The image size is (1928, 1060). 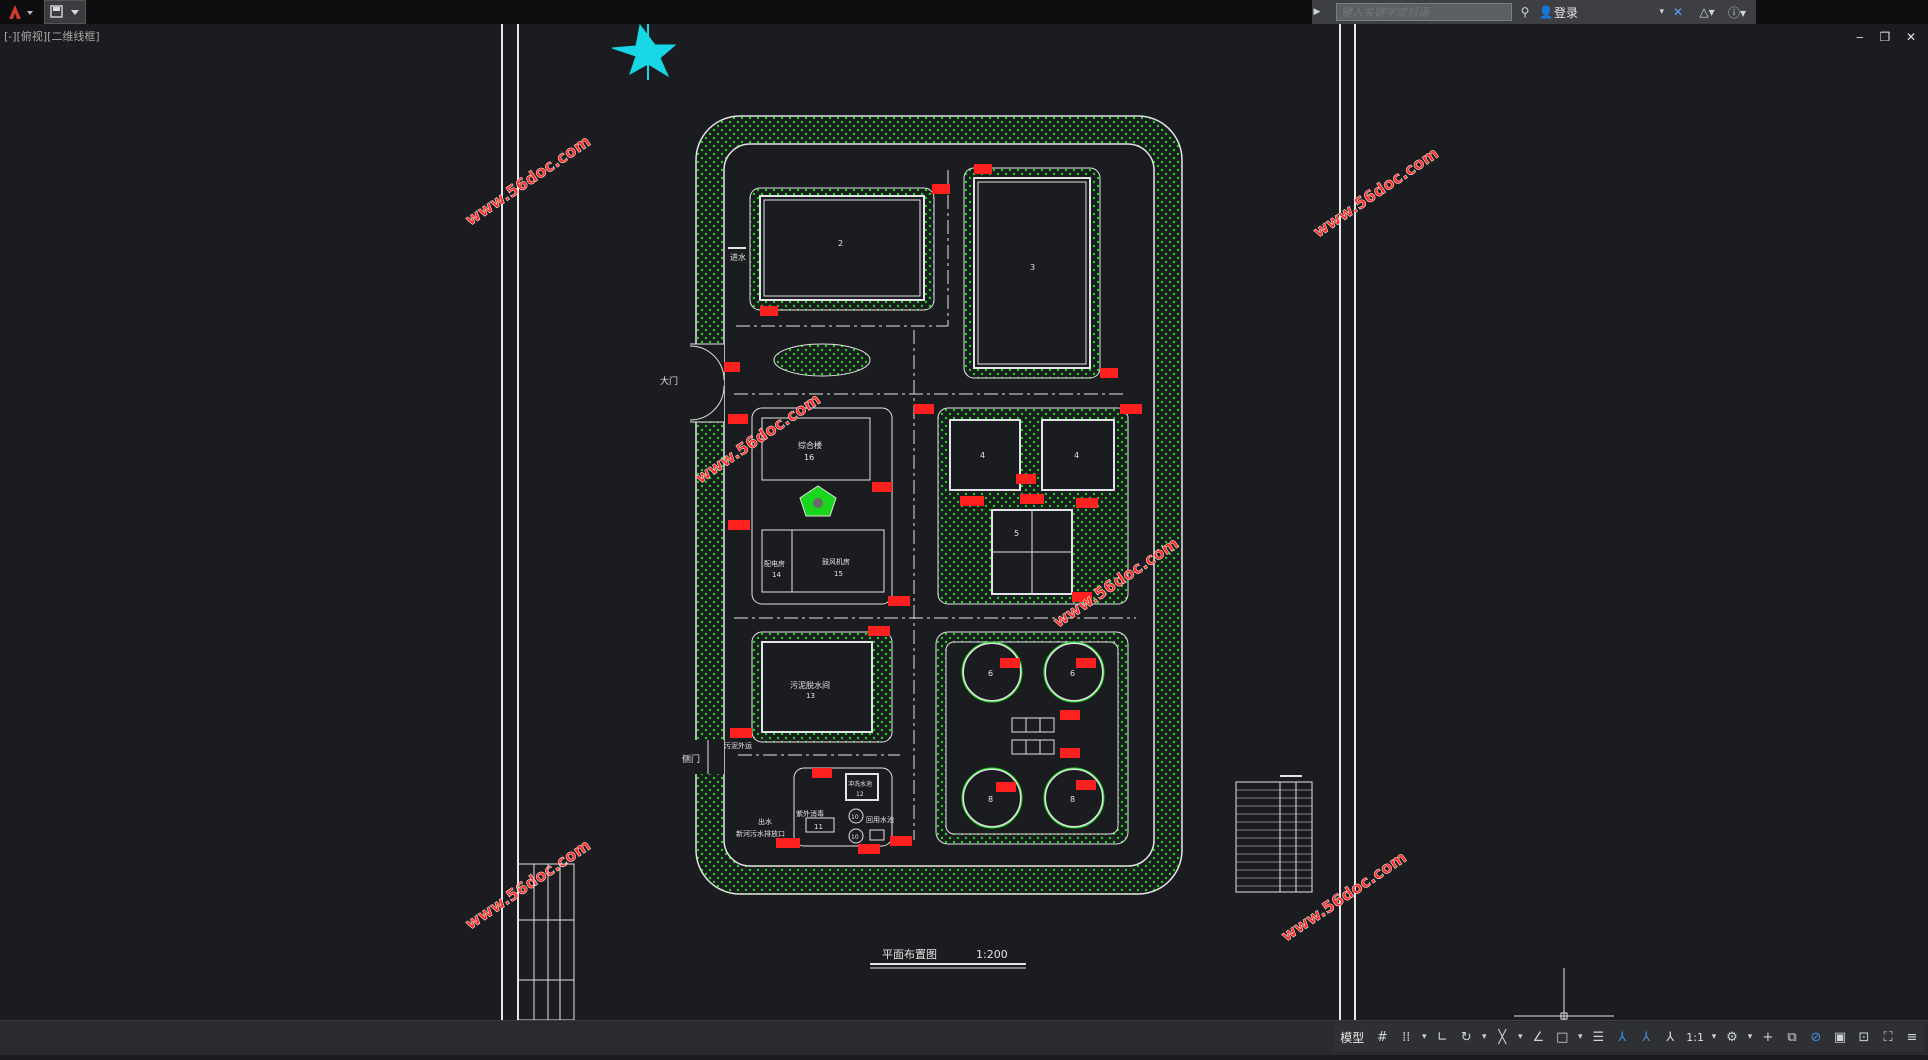 What do you see at coordinates (990, 799) in the screenshot?
I see `clarifier-8a-label: 8` at bounding box center [990, 799].